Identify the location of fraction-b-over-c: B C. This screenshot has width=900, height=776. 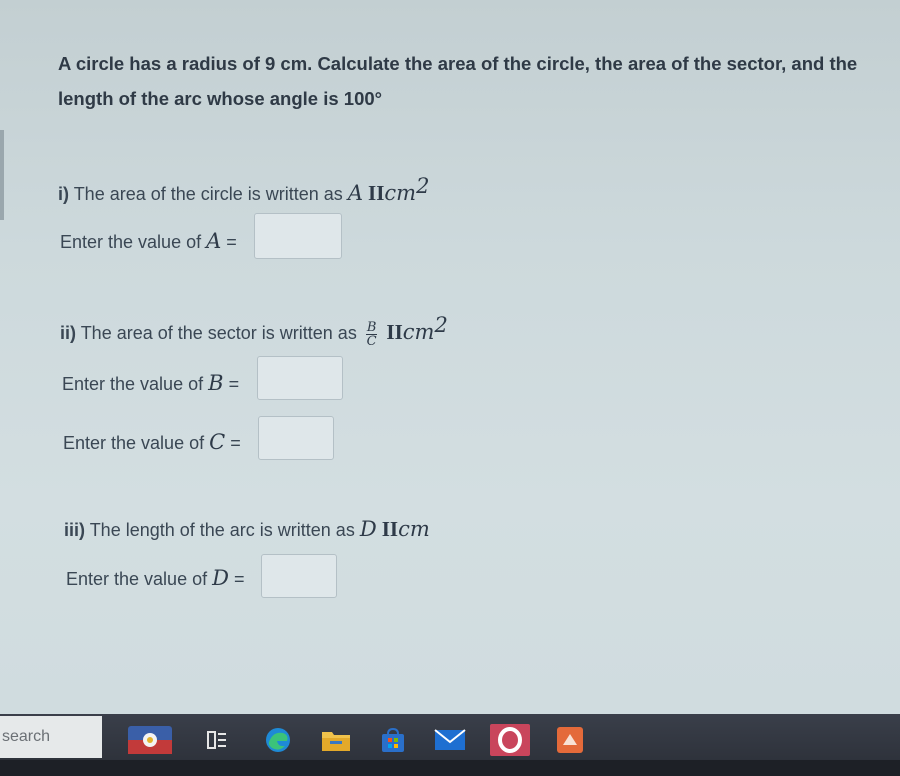
(371, 334).